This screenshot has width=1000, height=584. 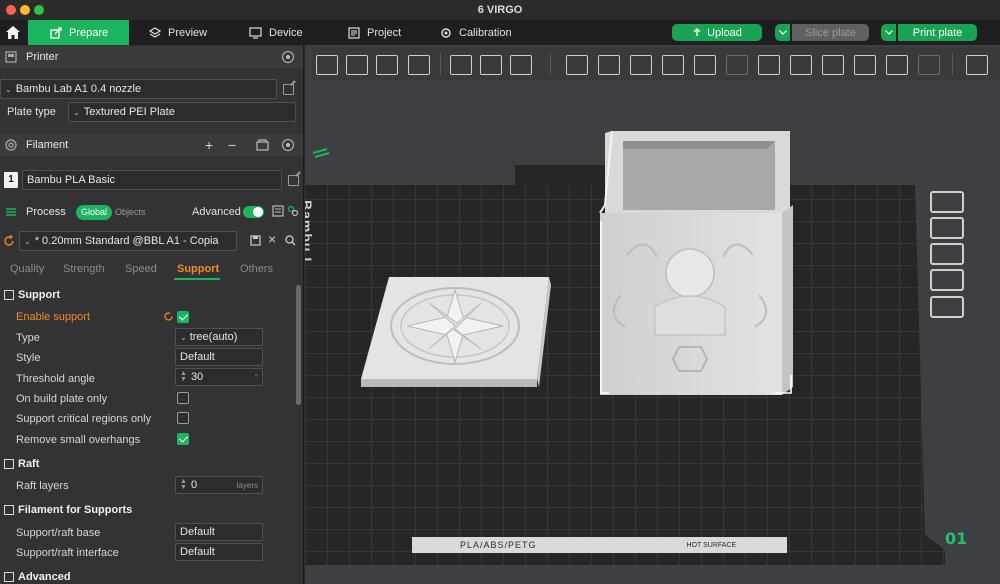 I want to click on mesh-boolean-icon, so click(x=737, y=65).